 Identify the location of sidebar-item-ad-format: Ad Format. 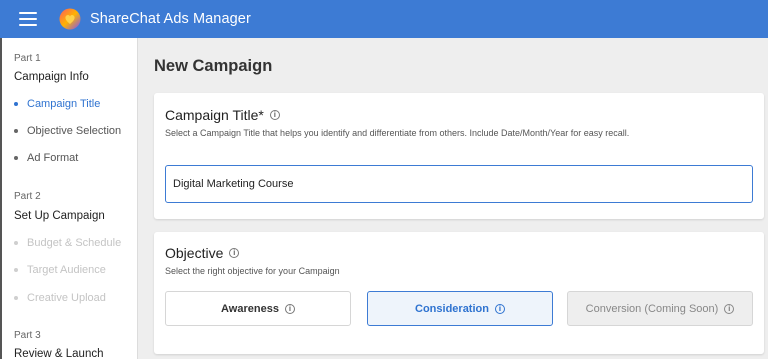
(46, 158).